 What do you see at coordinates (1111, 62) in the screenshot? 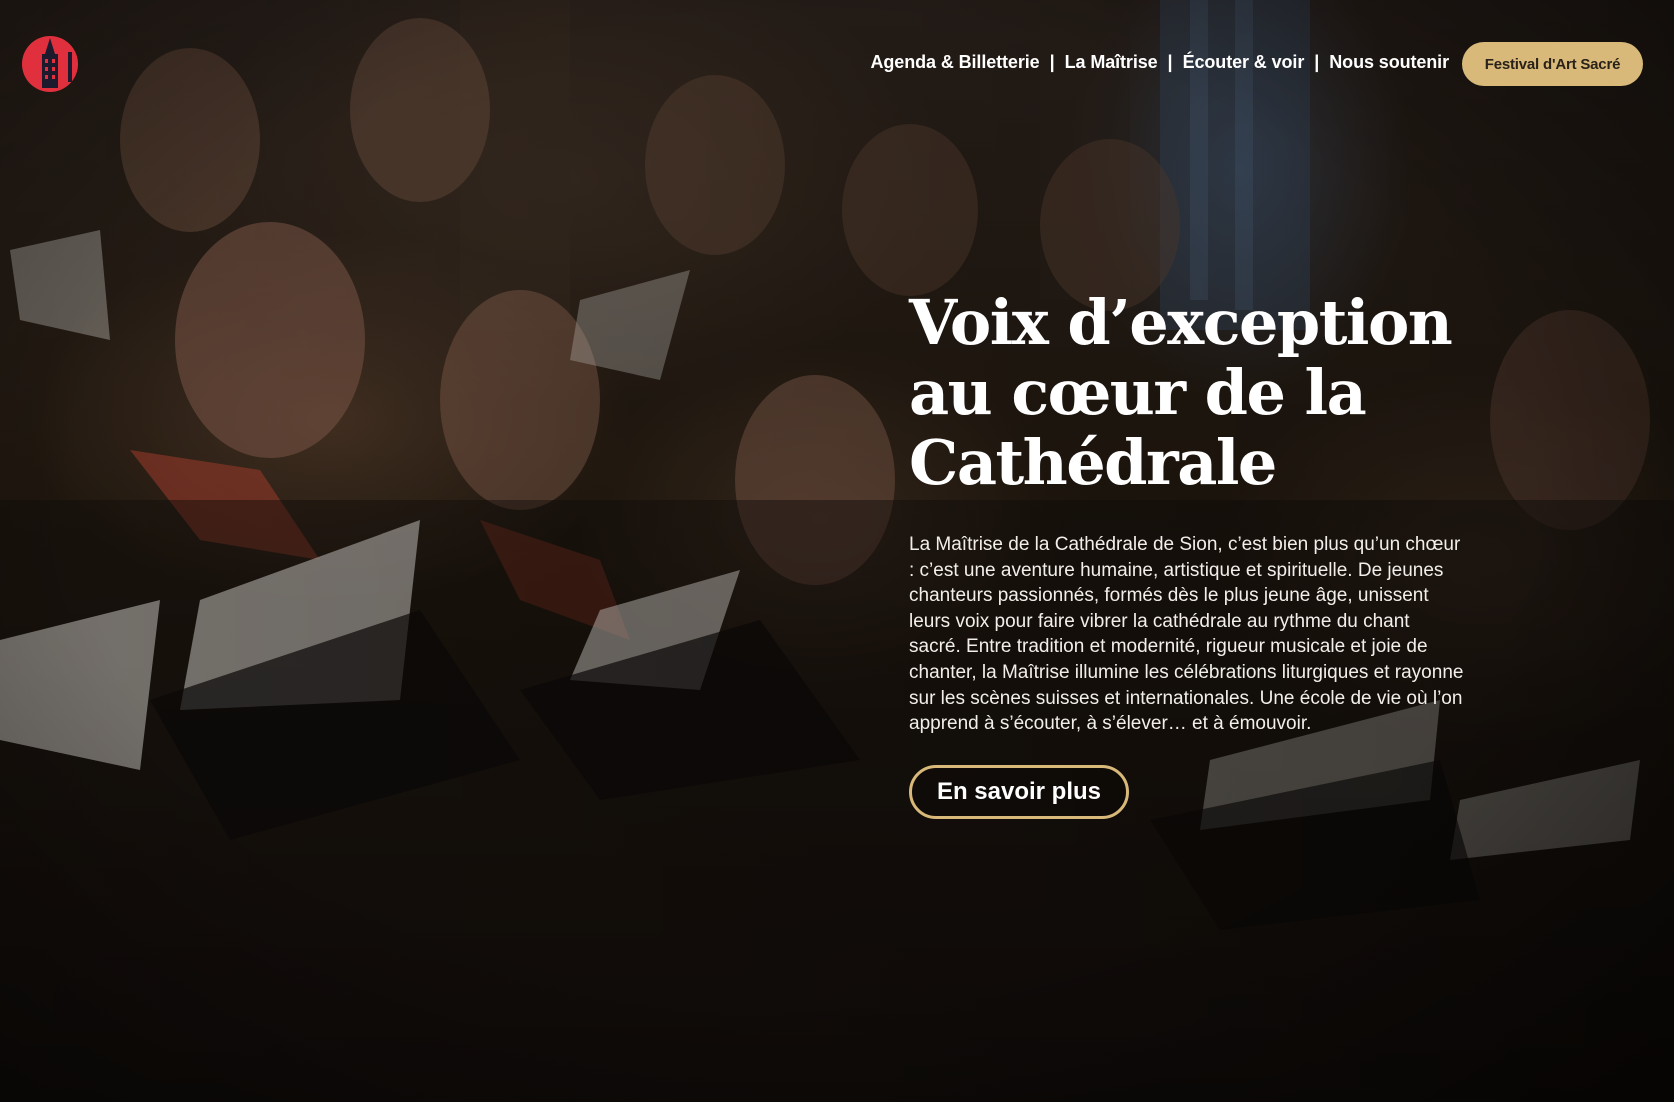
I see `nav-item-maitrise: La Maîtrise` at bounding box center [1111, 62].